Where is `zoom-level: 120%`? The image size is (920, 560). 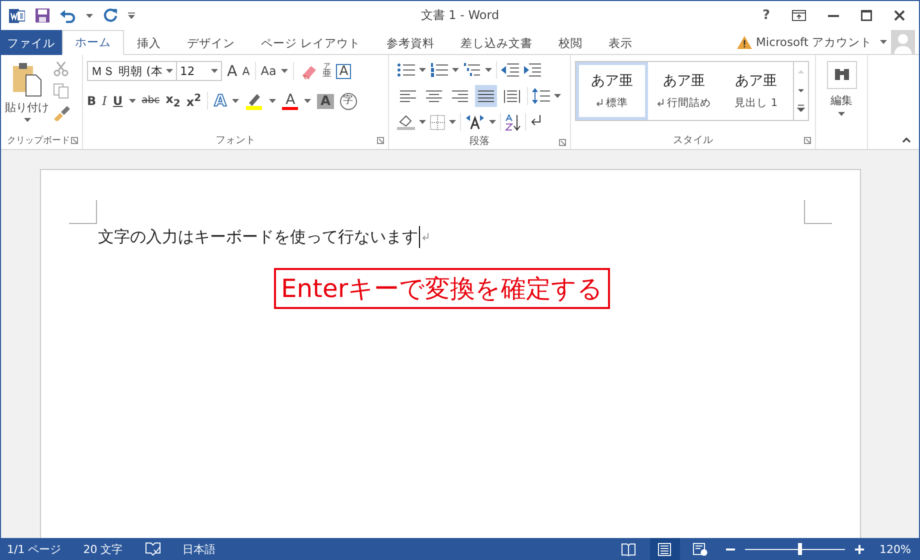 zoom-level: 120% is located at coordinates (895, 549).